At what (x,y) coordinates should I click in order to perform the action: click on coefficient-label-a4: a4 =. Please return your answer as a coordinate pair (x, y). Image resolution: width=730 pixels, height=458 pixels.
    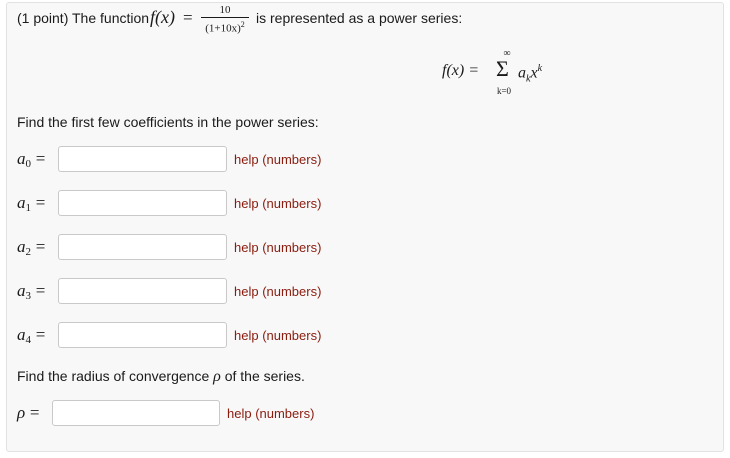
    Looking at the image, I should click on (31, 335).